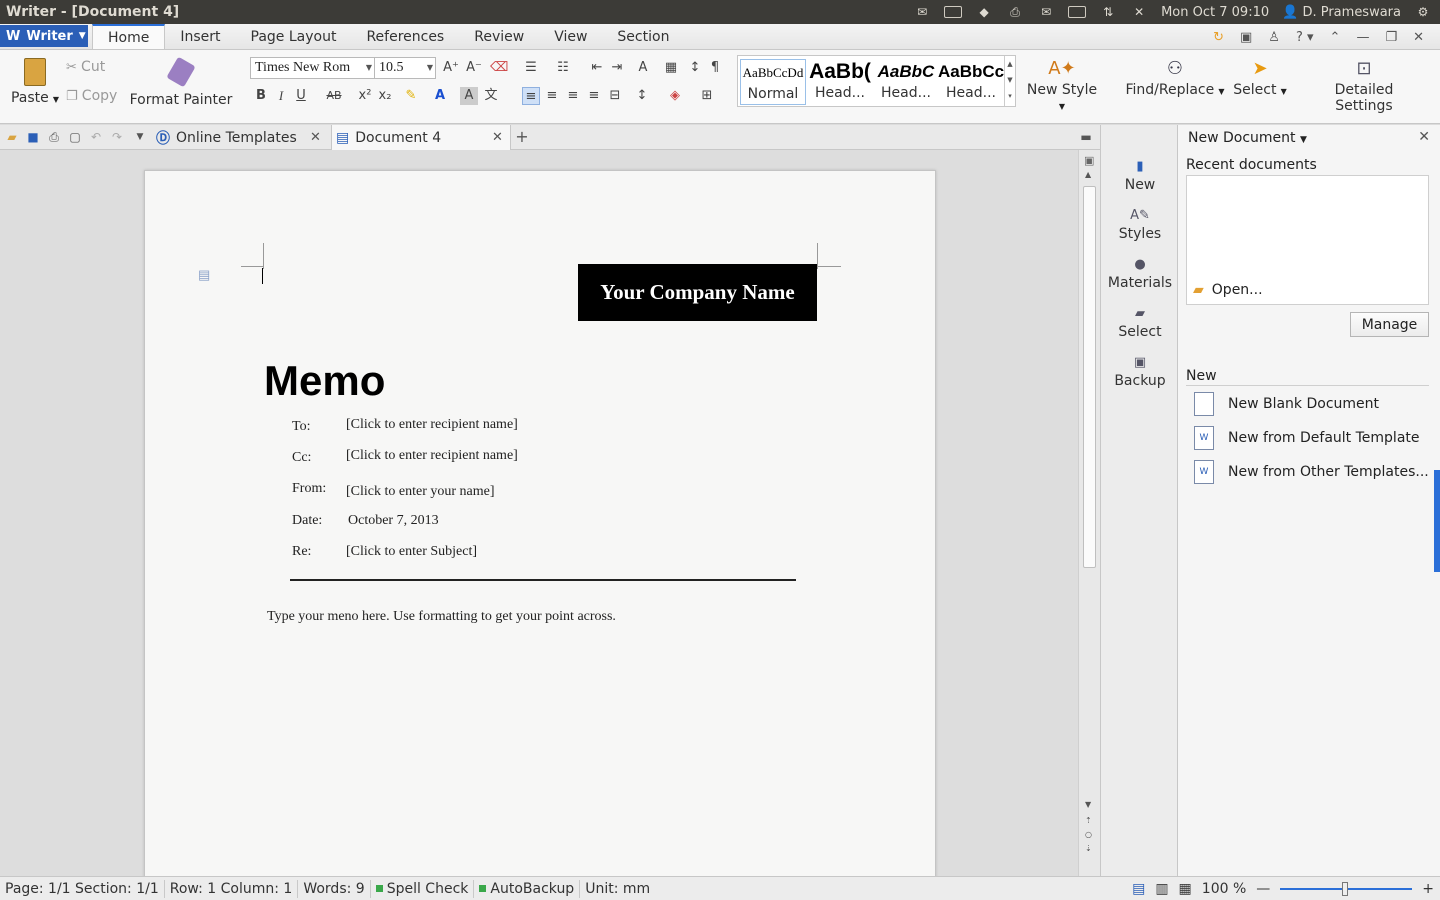 This screenshot has height=900, width=1440. What do you see at coordinates (1286, 404) in the screenshot?
I see `new-blank-document-link: New Blank Document` at bounding box center [1286, 404].